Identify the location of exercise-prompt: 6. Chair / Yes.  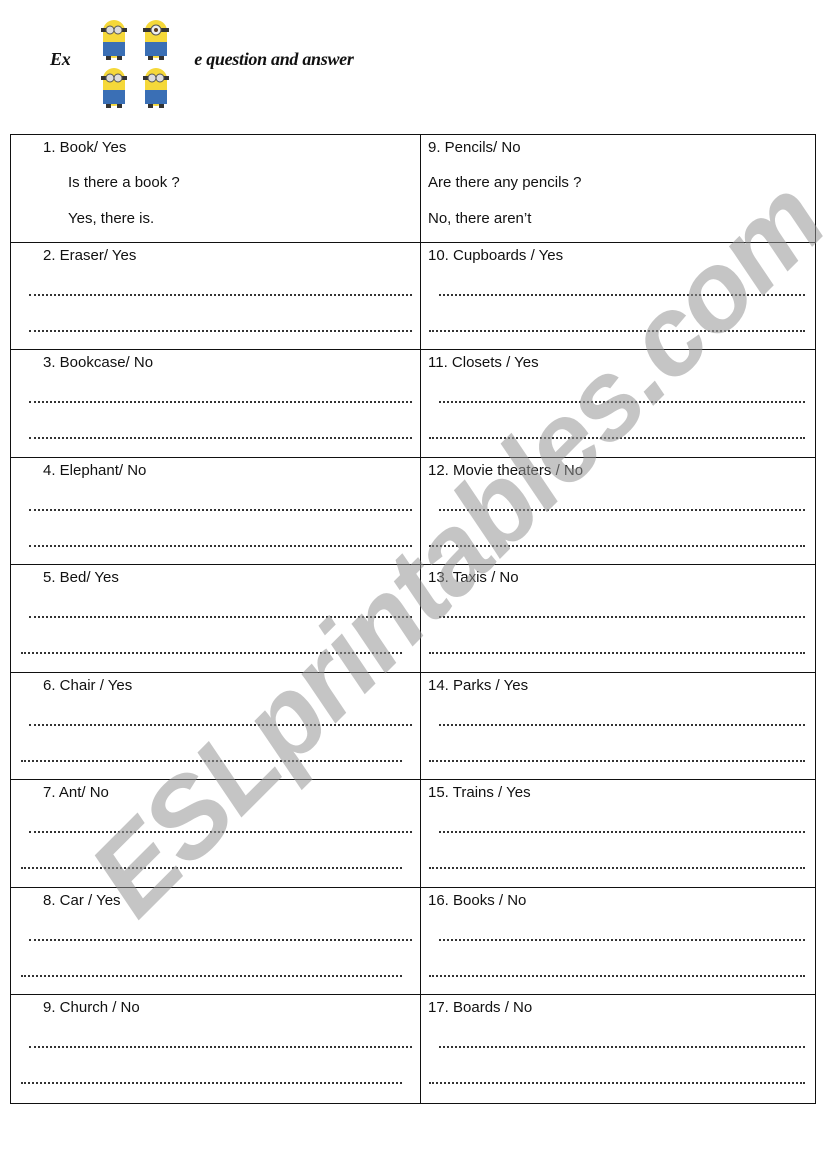
(88, 685).